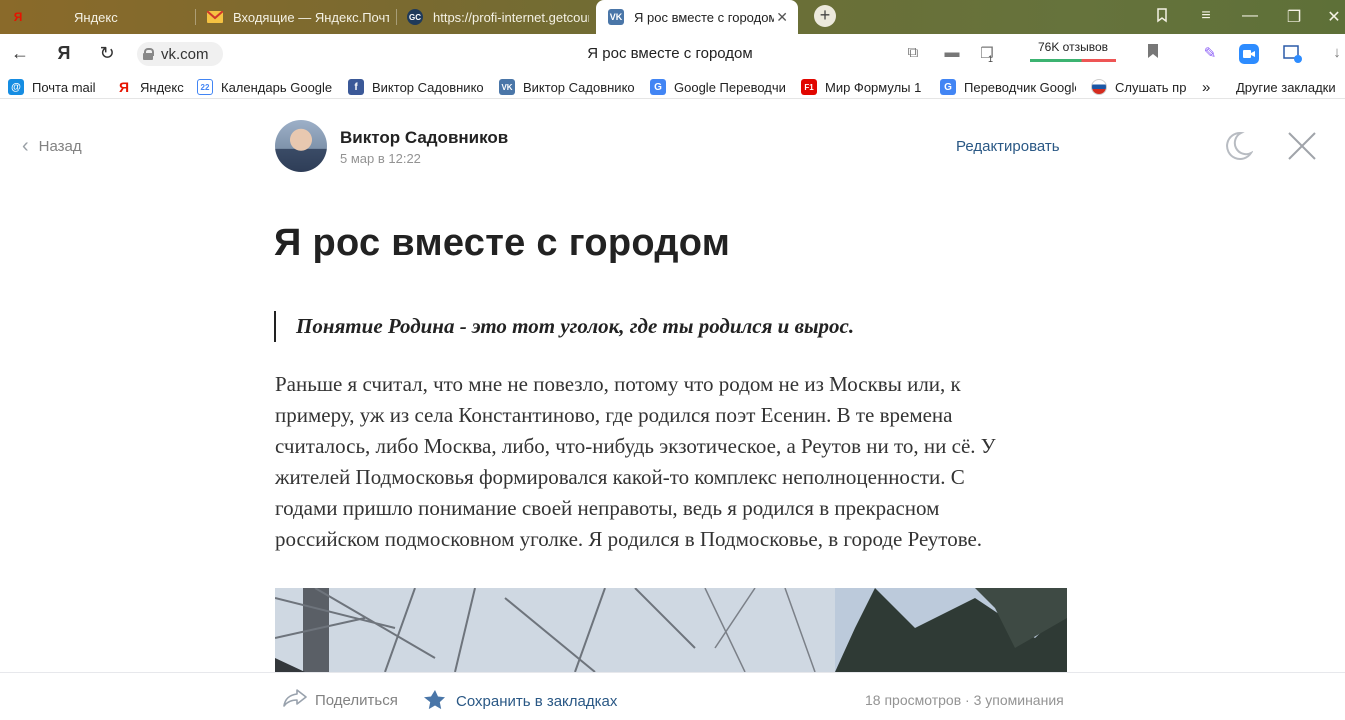 The width and height of the screenshot is (1345, 720). What do you see at coordinates (1294, 17) in the screenshot?
I see `restore-icon: ❐` at bounding box center [1294, 17].